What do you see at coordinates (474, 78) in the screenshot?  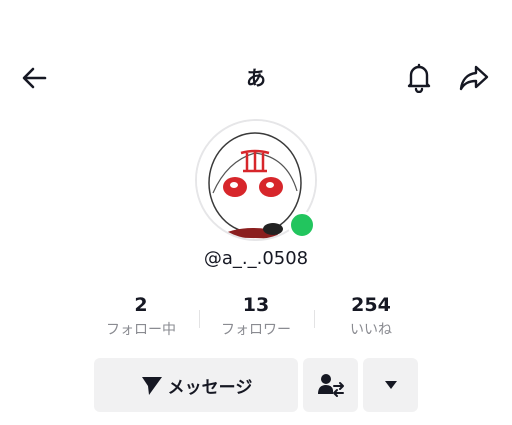 I see `share-arrow-icon` at bounding box center [474, 78].